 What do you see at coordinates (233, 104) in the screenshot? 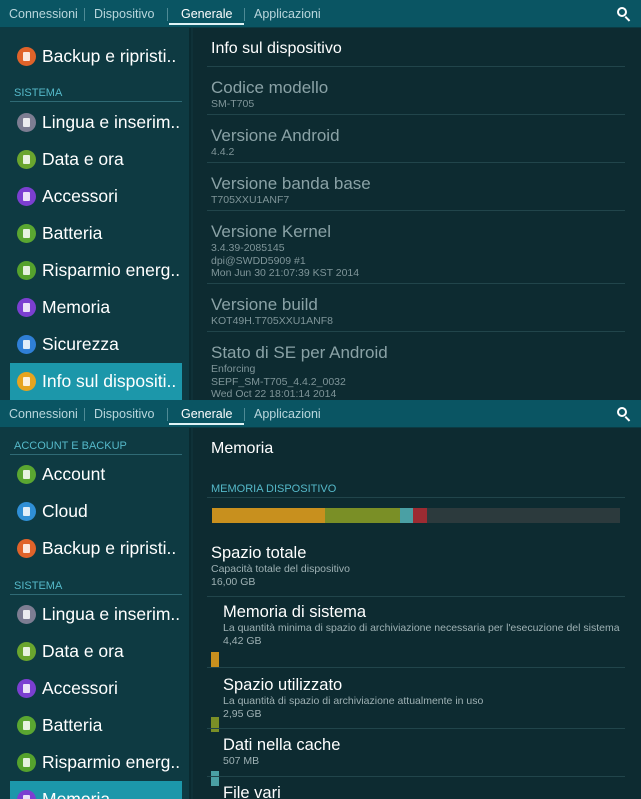
I see `info-value: SM-T705` at bounding box center [233, 104].